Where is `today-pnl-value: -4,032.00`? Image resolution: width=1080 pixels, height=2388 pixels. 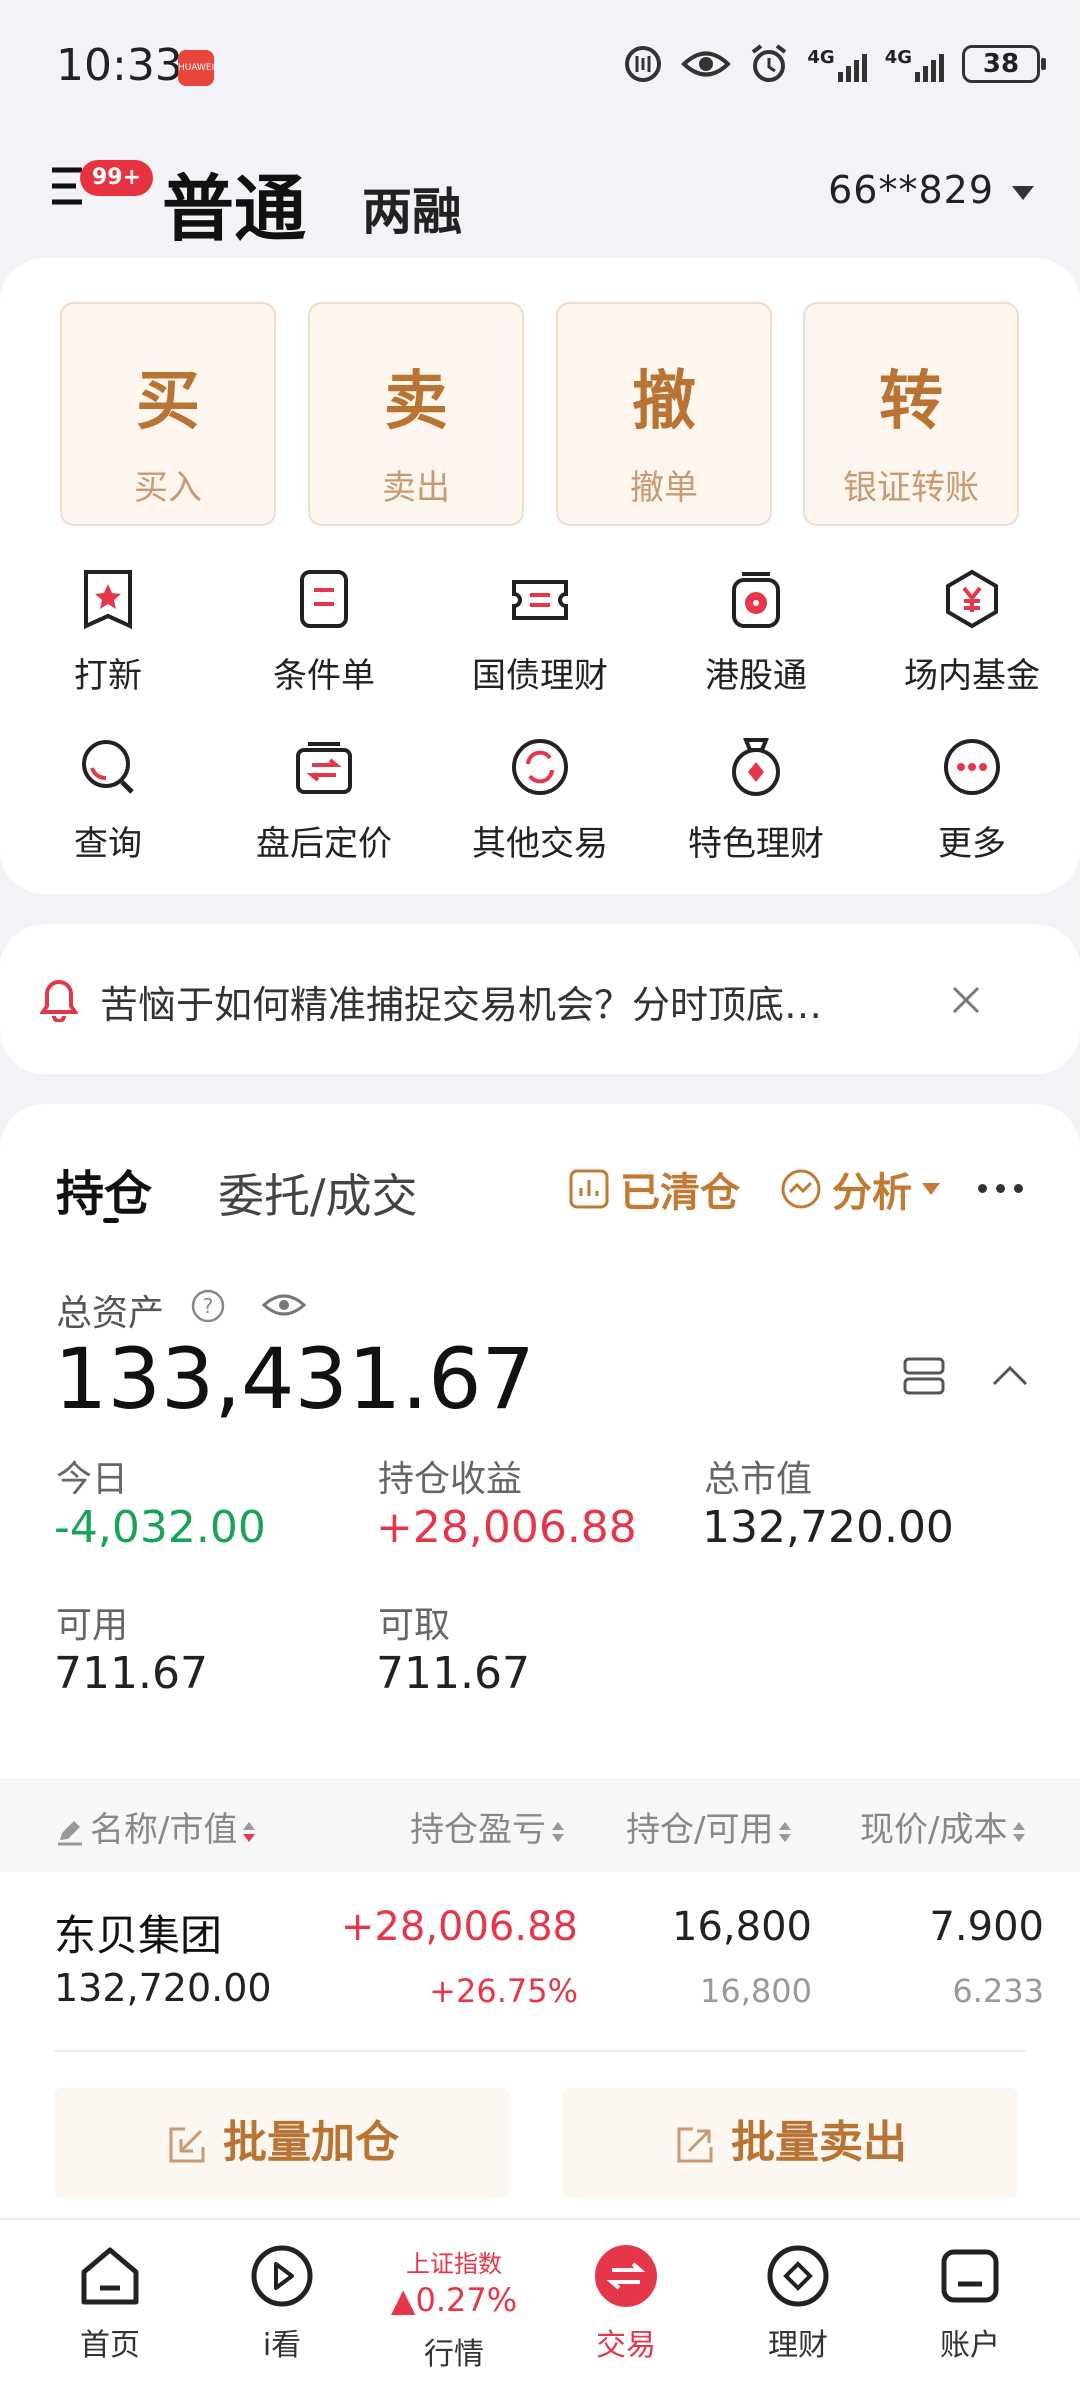 today-pnl-value: -4,032.00 is located at coordinates (160, 1527).